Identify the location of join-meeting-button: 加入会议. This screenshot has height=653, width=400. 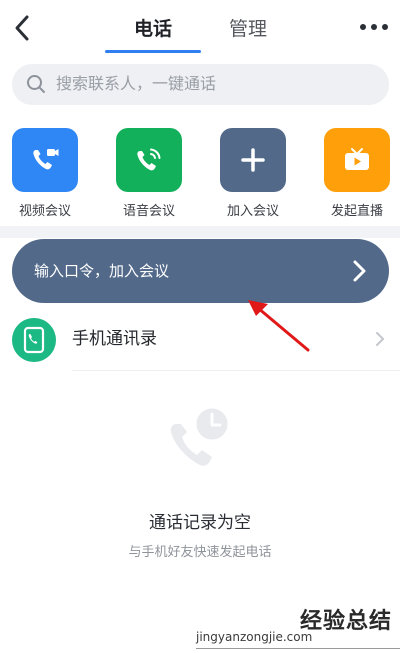
(253, 173).